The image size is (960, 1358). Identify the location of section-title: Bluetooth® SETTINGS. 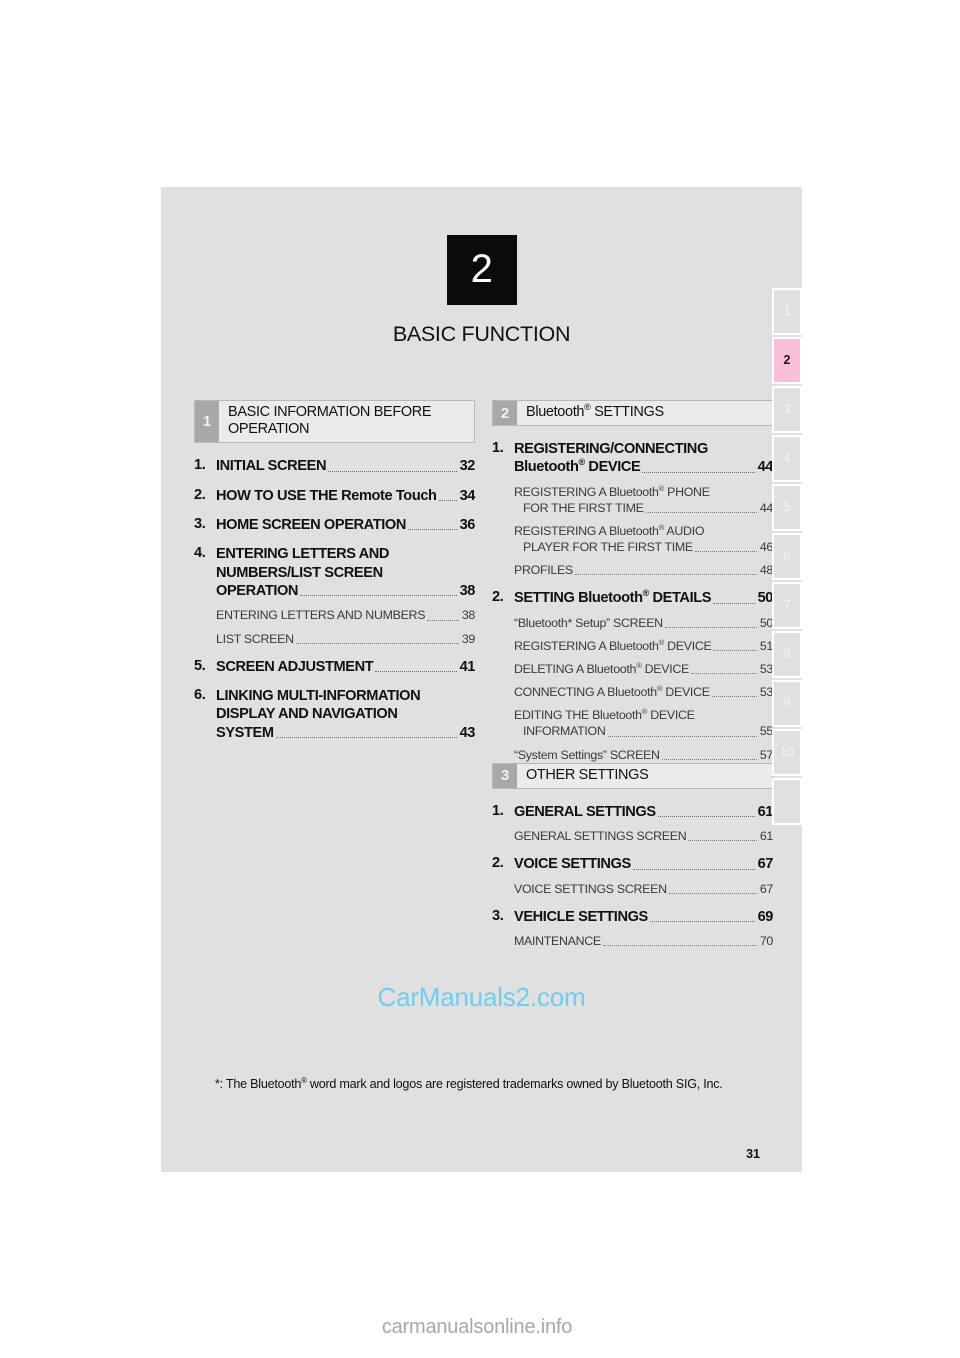
(595, 411).